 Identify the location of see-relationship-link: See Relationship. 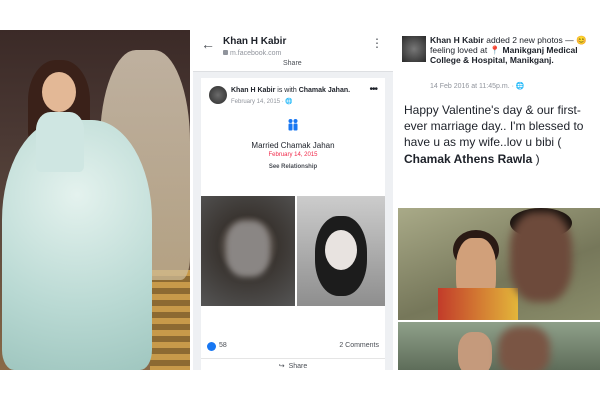
(293, 167).